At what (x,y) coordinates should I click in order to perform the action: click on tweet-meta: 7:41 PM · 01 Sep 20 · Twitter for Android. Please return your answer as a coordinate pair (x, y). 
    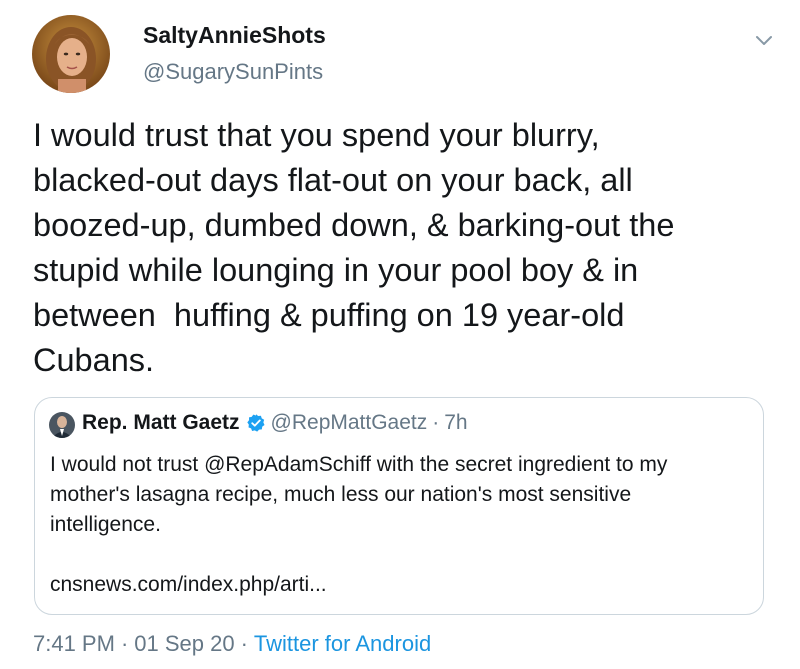
    Looking at the image, I should click on (232, 644).